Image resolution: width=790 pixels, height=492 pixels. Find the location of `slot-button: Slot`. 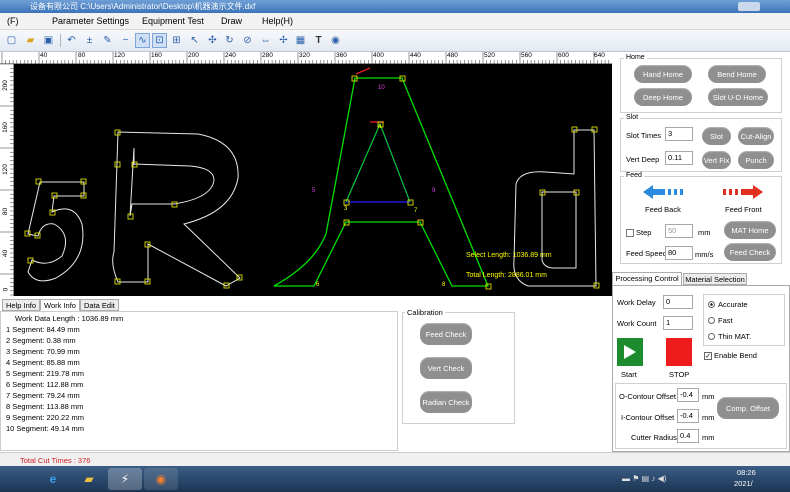

slot-button: Slot is located at coordinates (716, 136).